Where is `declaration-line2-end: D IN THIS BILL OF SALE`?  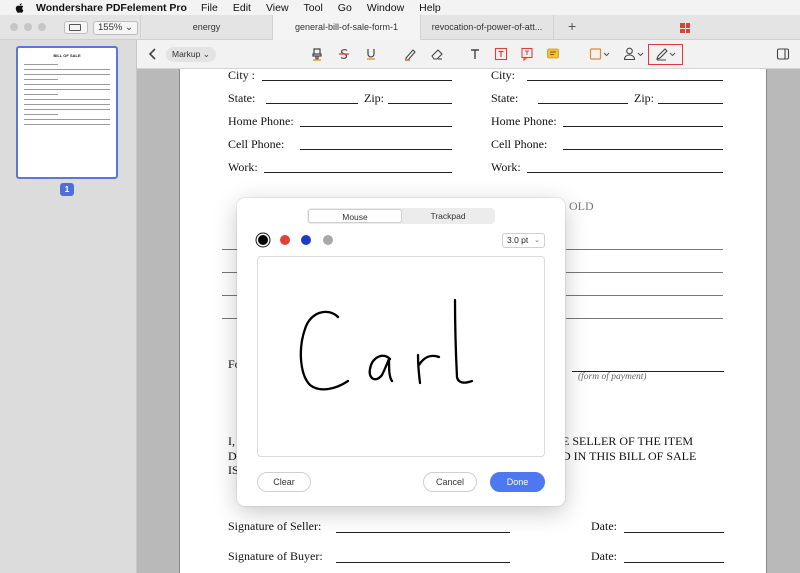 declaration-line2-end: D IN THIS BILL OF SALE is located at coordinates (629, 456).